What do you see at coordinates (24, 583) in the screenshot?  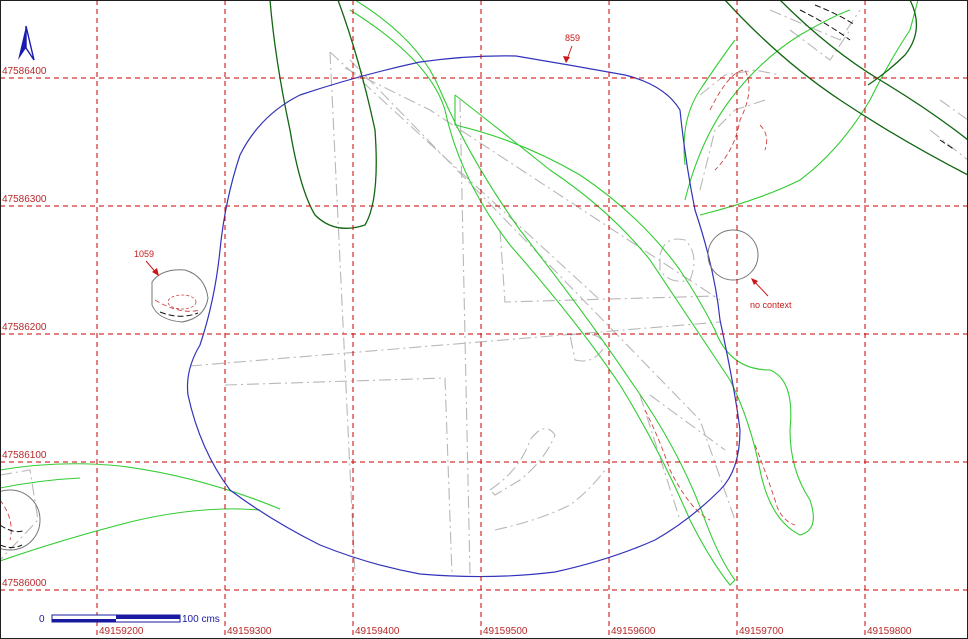 I see `y-label-5: 47586000` at bounding box center [24, 583].